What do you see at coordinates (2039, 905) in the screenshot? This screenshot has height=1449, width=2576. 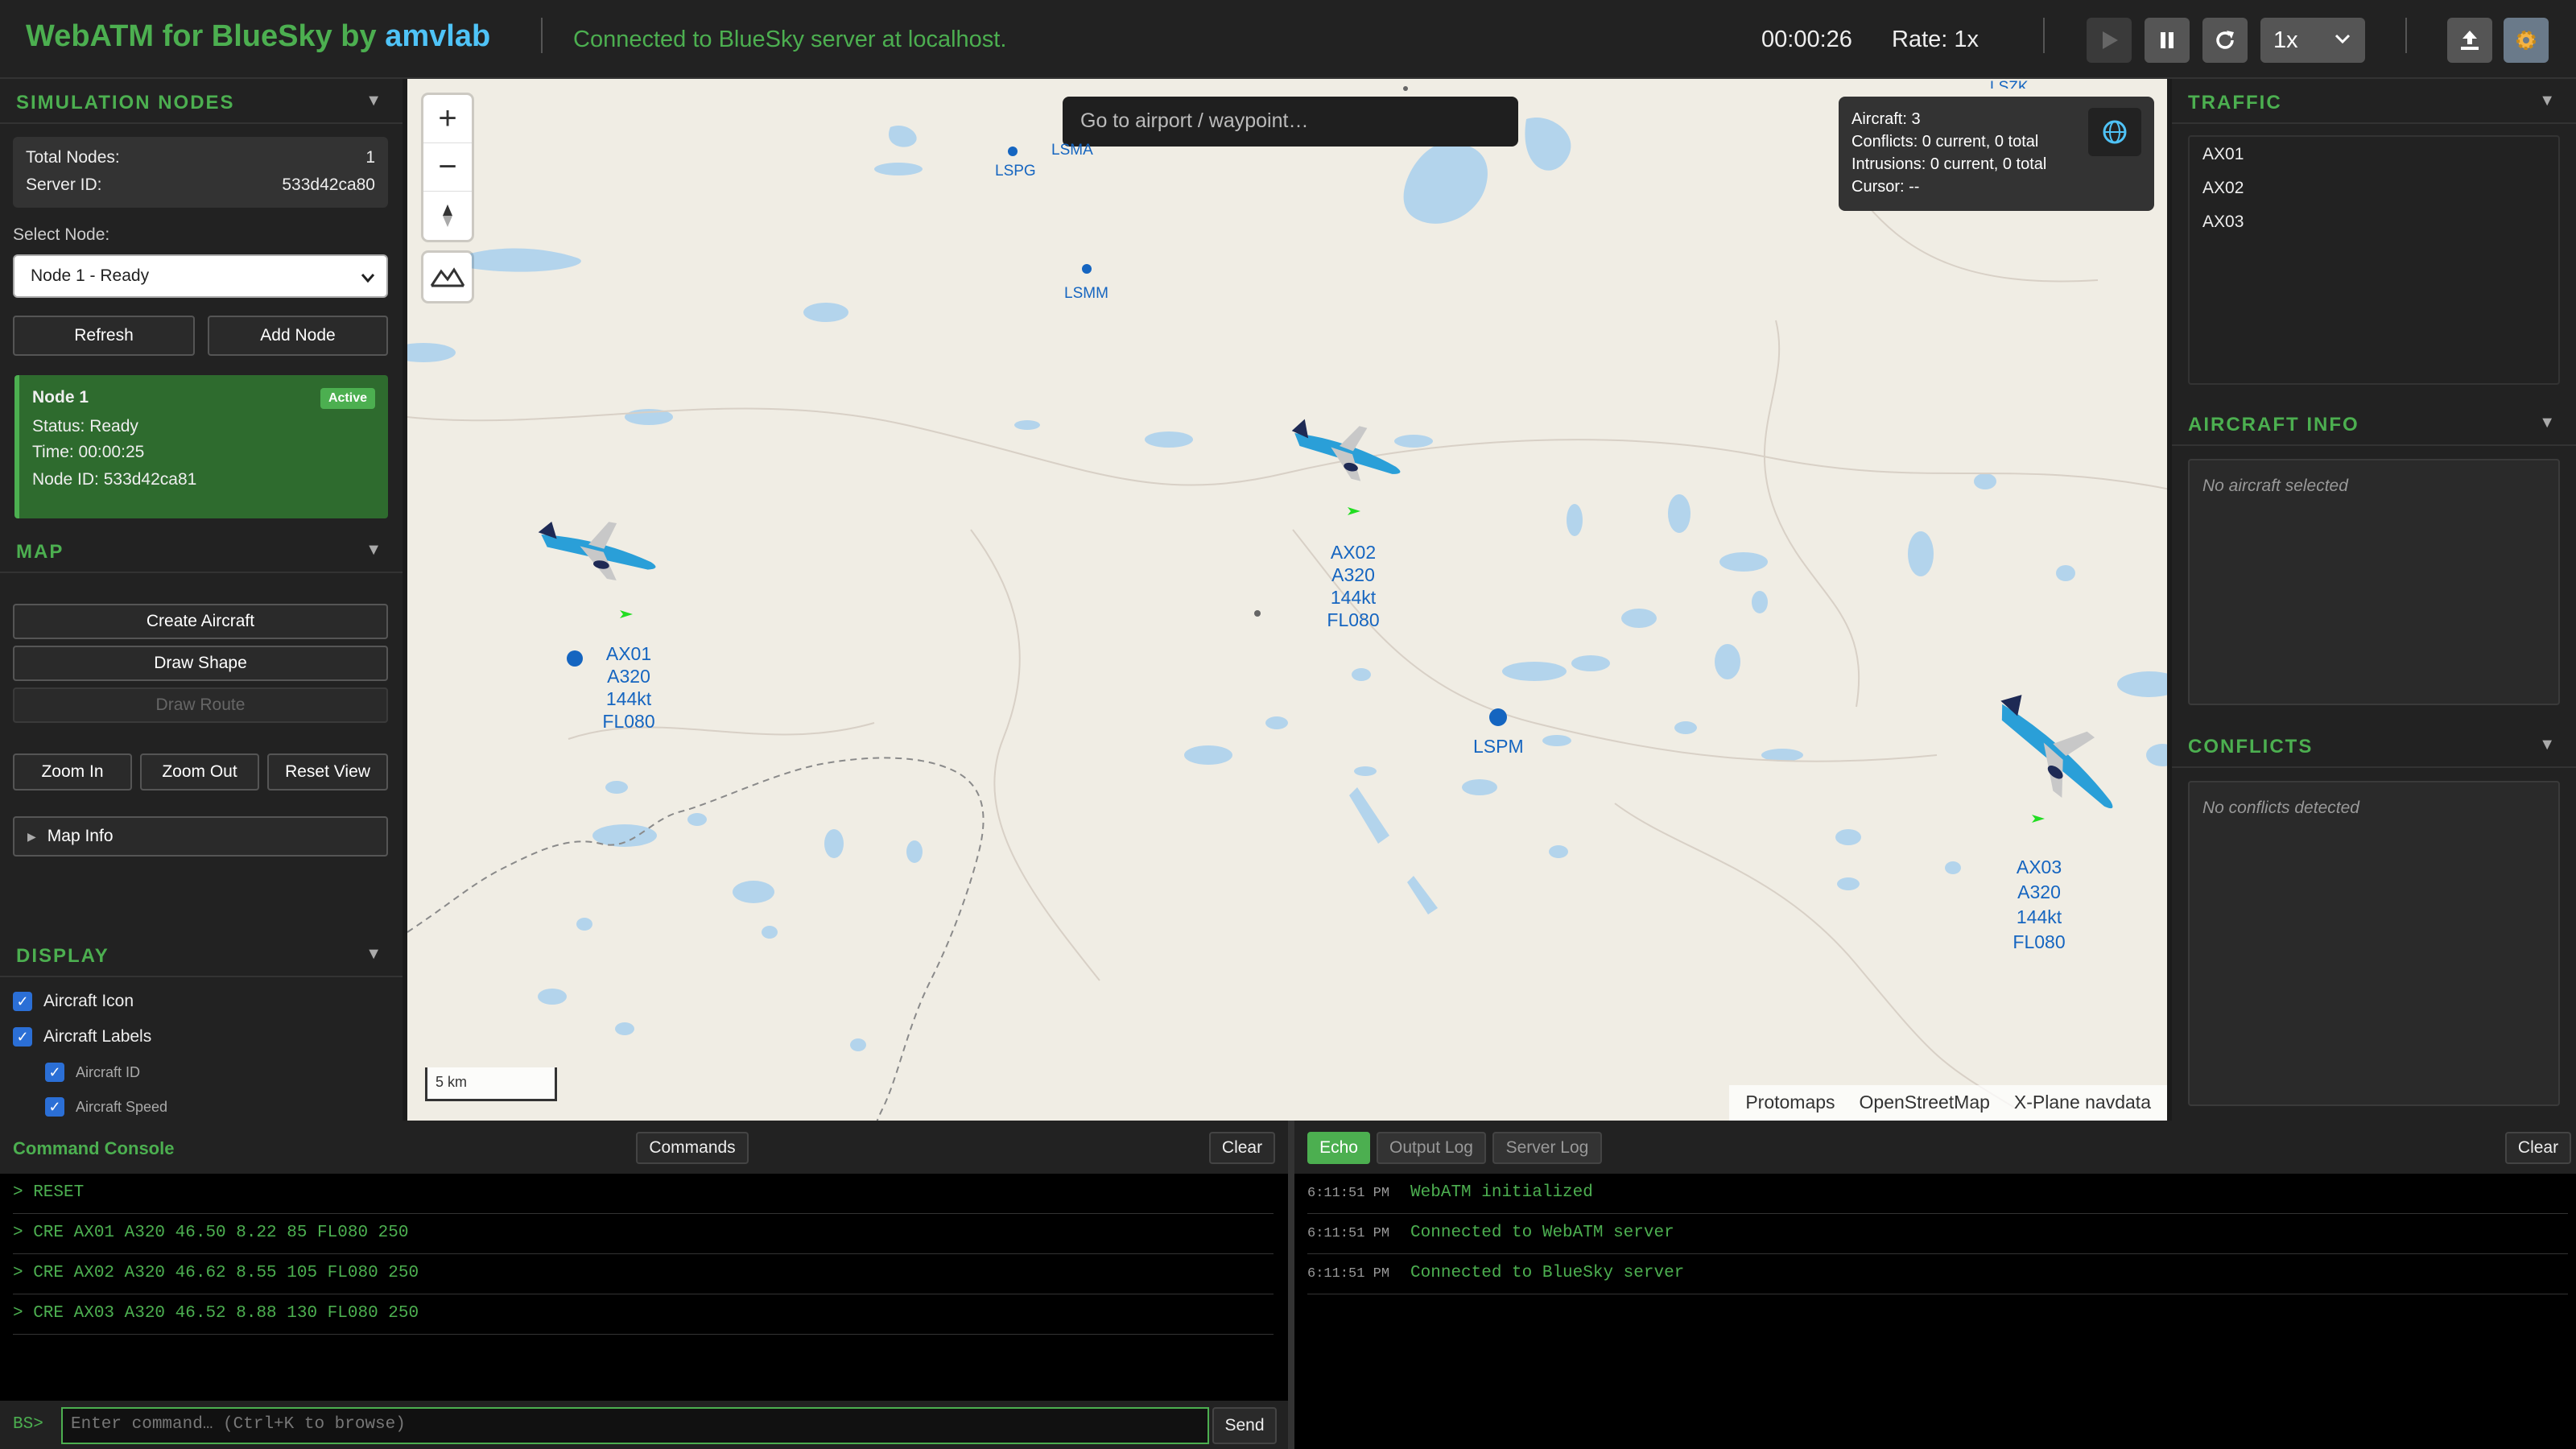 I see `aircraft-label: AX03 A320 144kt FL080` at bounding box center [2039, 905].